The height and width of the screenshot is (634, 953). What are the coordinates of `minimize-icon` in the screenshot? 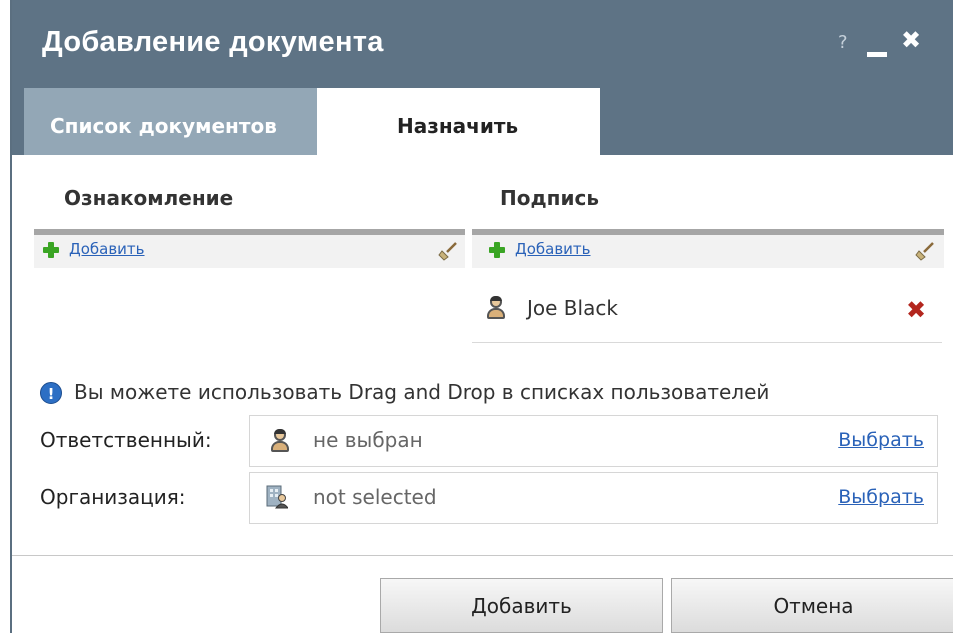 It's located at (877, 45).